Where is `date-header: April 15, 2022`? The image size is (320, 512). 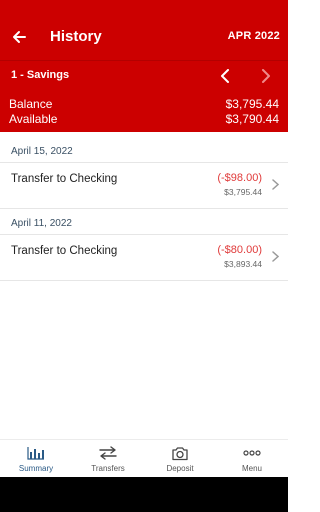
date-header: April 15, 2022 is located at coordinates (42, 151).